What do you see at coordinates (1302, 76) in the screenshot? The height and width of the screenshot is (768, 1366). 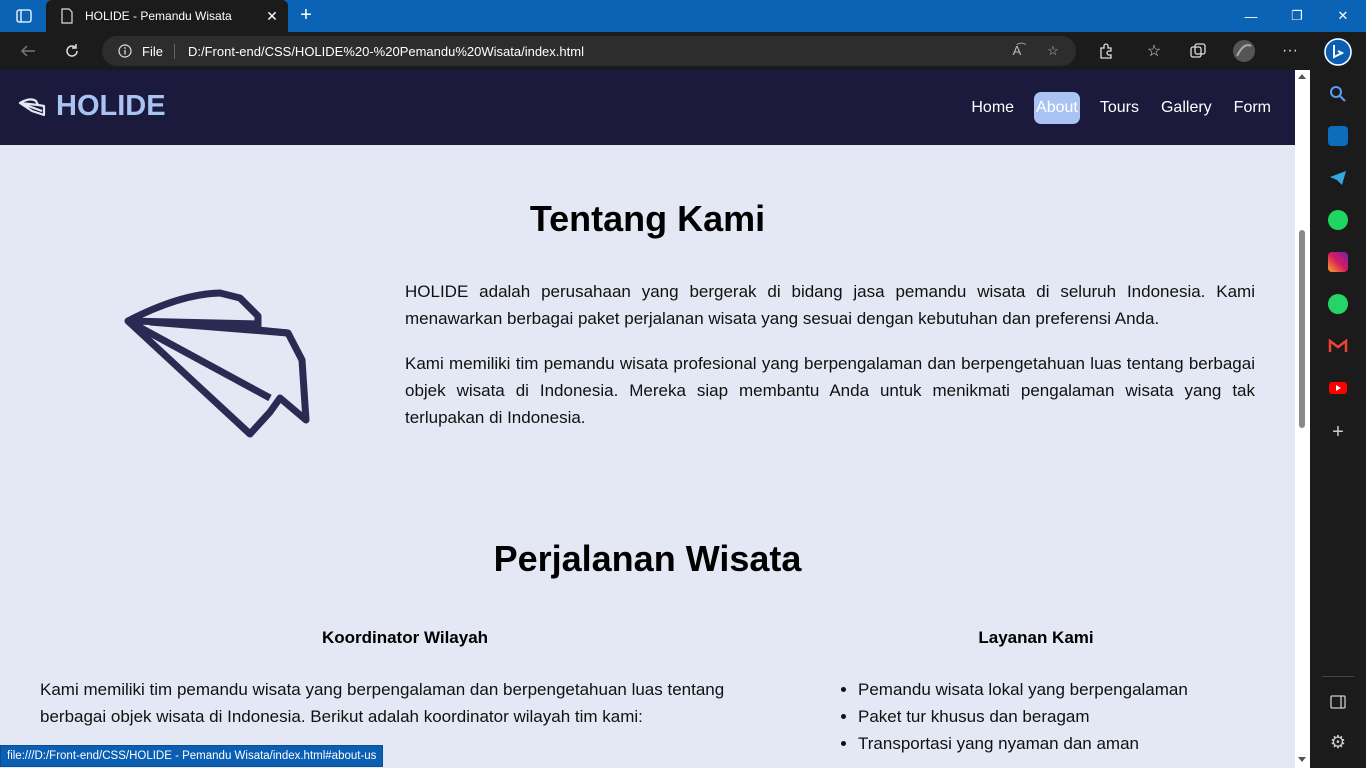 I see `scroll-up-icon` at bounding box center [1302, 76].